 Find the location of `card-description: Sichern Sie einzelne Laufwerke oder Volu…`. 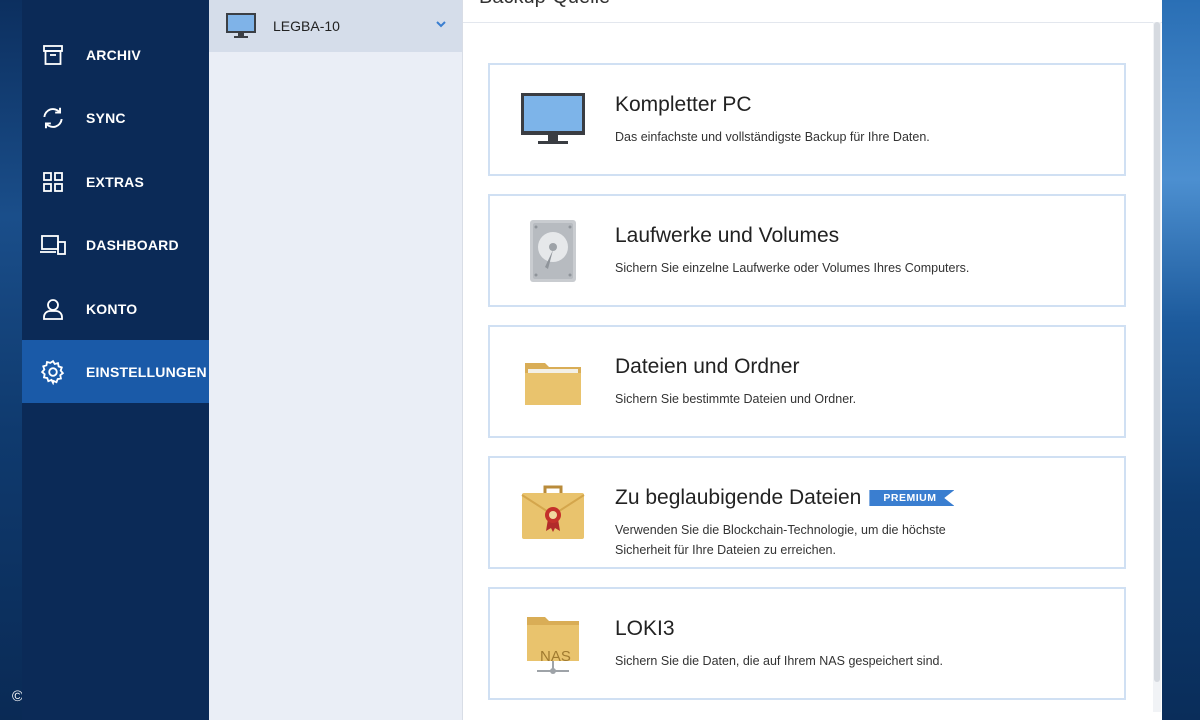

card-description: Sichern Sie einzelne Laufwerke oder Volu… is located at coordinates (792, 268).